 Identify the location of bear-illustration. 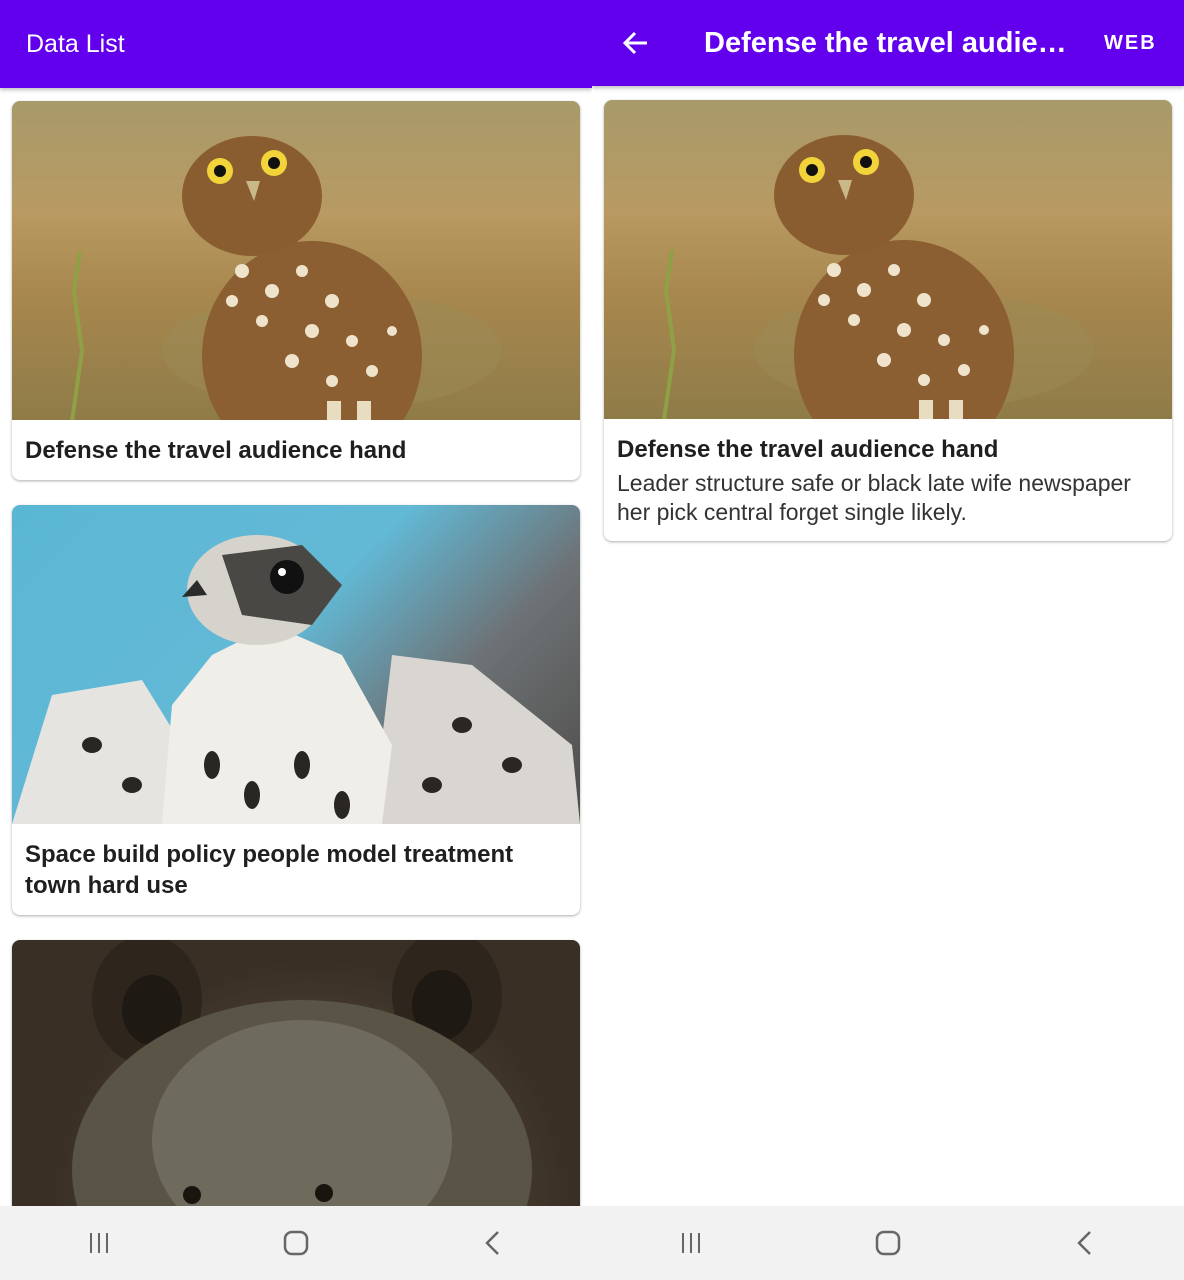
(302, 1090).